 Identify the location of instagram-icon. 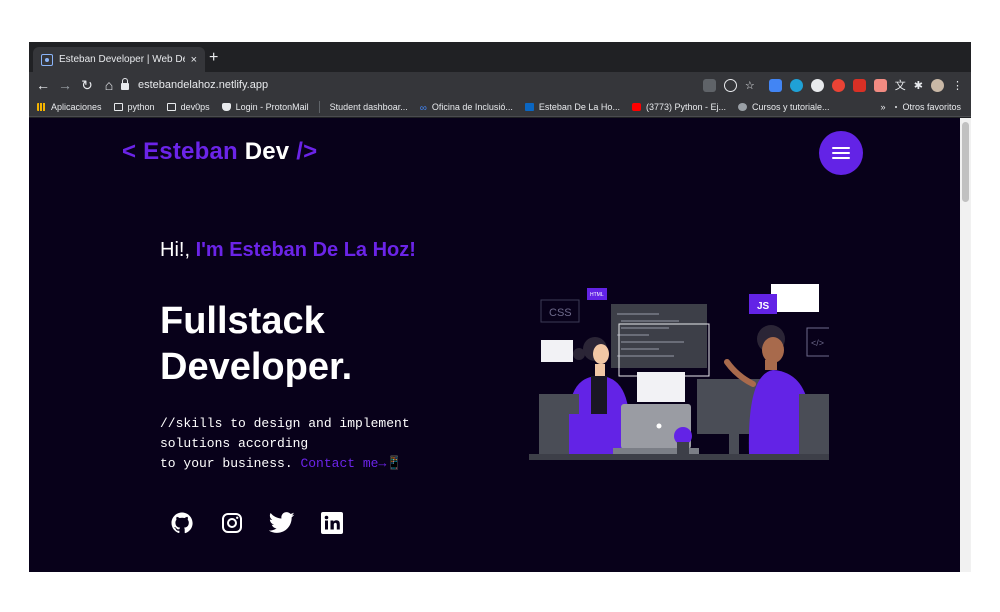
(232, 523).